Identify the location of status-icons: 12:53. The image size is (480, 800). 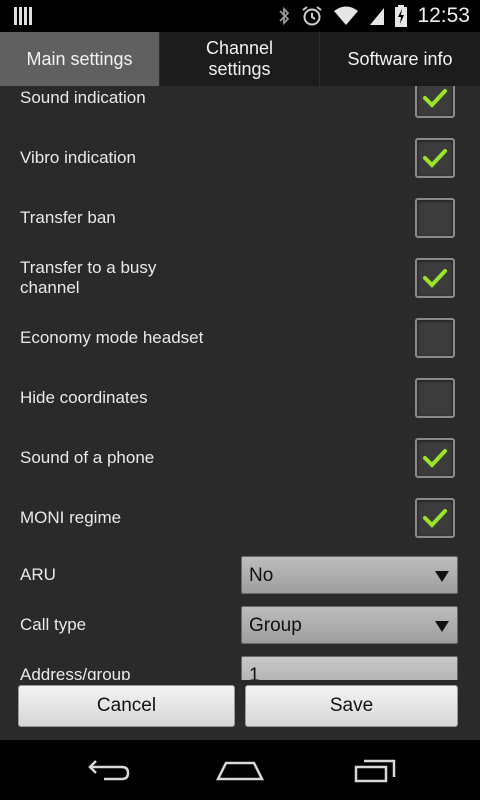
(373, 16).